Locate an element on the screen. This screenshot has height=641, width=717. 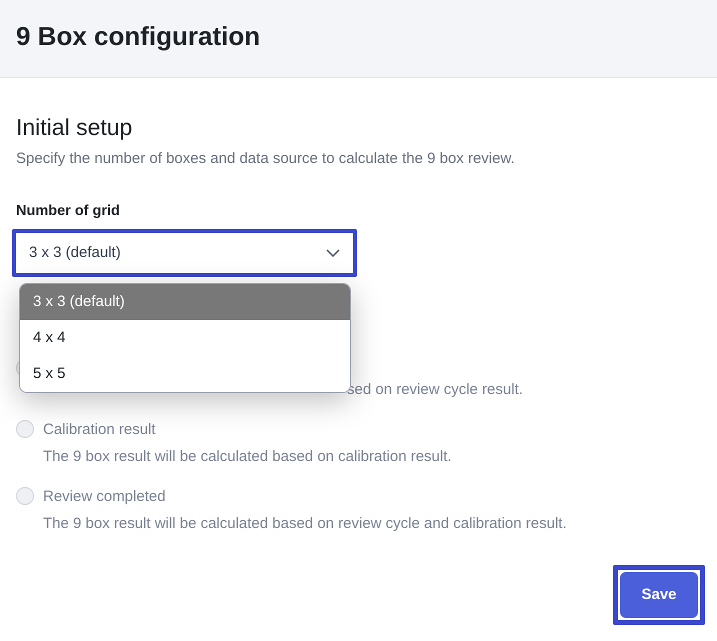
page-title: 9 Box configuration is located at coordinates (138, 36).